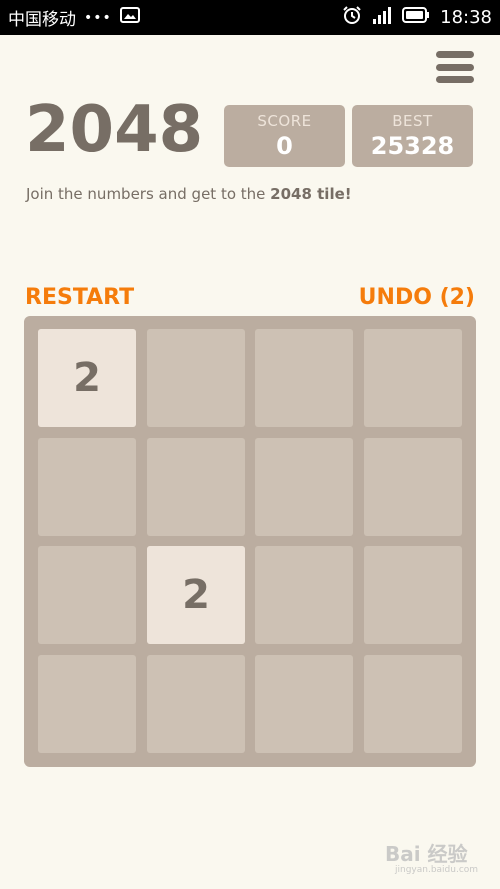 This screenshot has height=889, width=500. I want to click on carrier-label: 中国移动, so click(42, 20).